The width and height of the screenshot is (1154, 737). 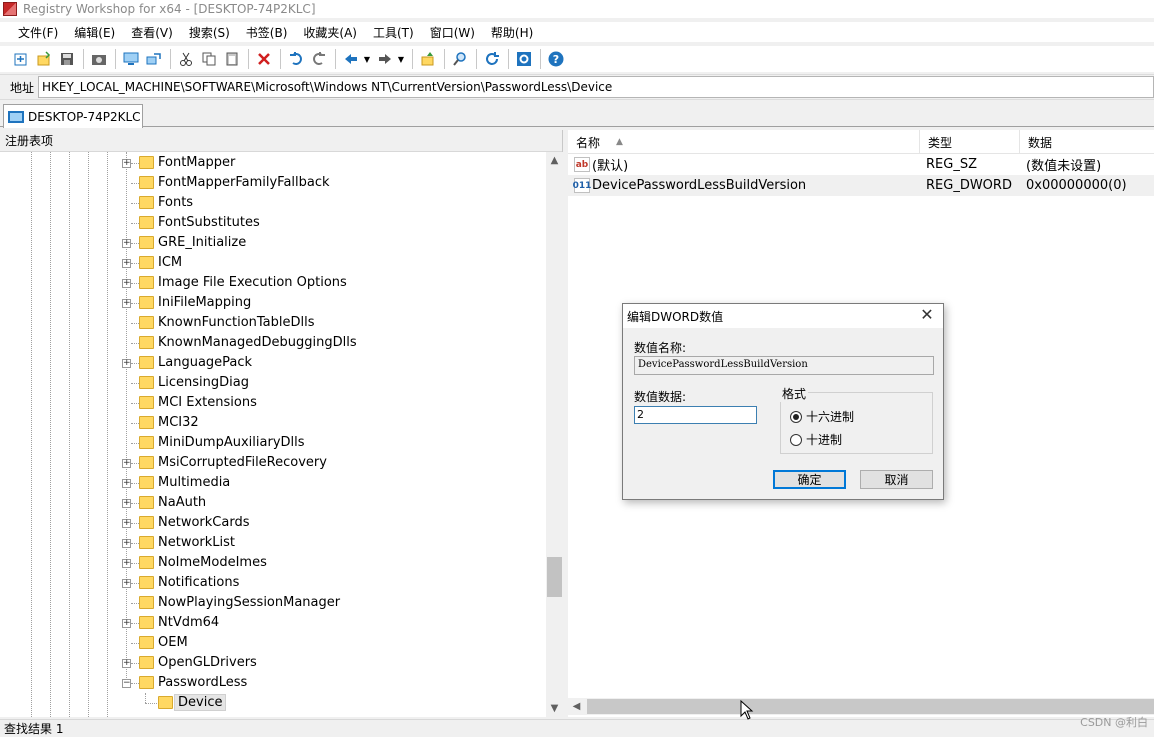 I want to click on tree-item: − PasswordLess, so click(x=273, y=683).